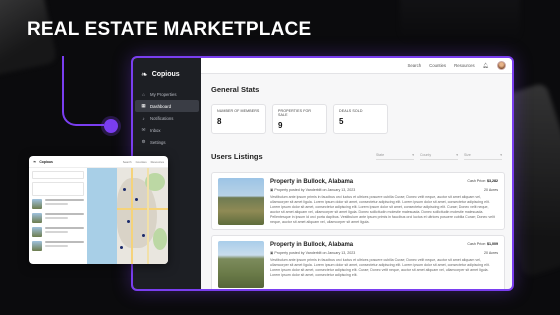  What do you see at coordinates (235, 89) in the screenshot?
I see `general-stats-title: General Stats` at bounding box center [235, 89].